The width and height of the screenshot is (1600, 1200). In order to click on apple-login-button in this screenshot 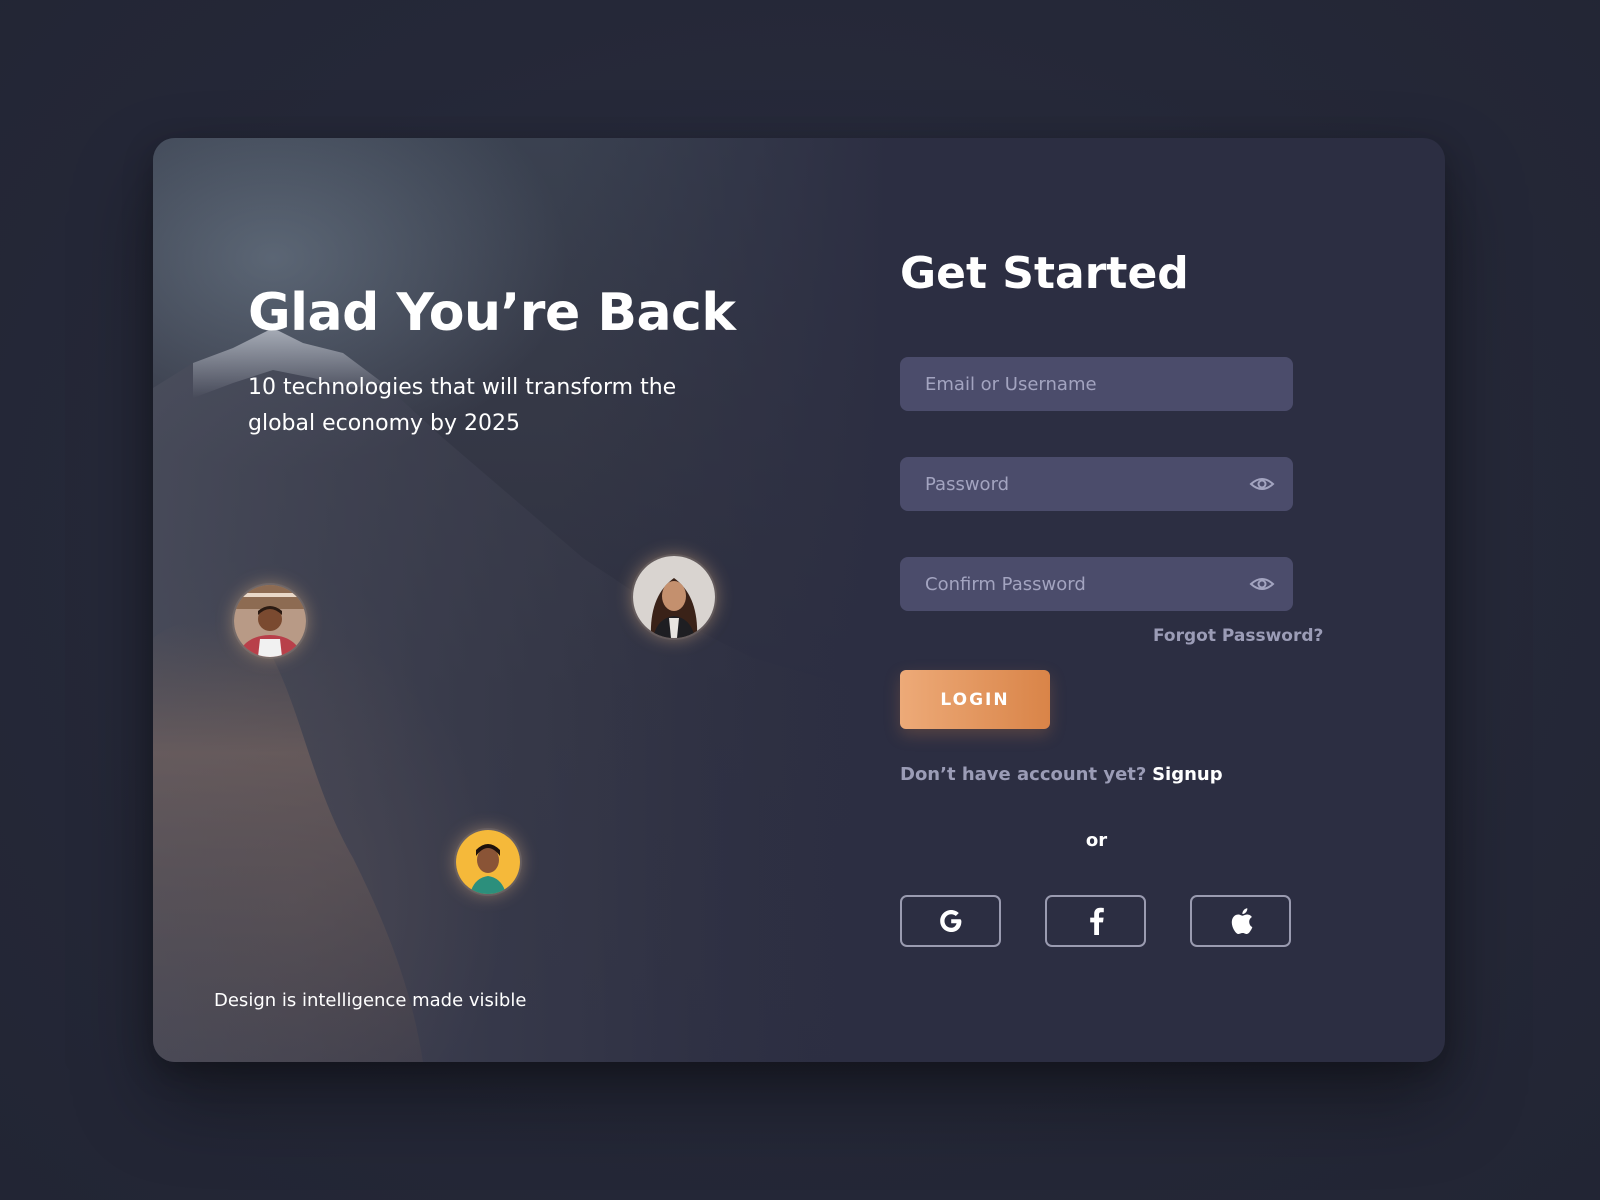, I will do `click(1240, 921)`.